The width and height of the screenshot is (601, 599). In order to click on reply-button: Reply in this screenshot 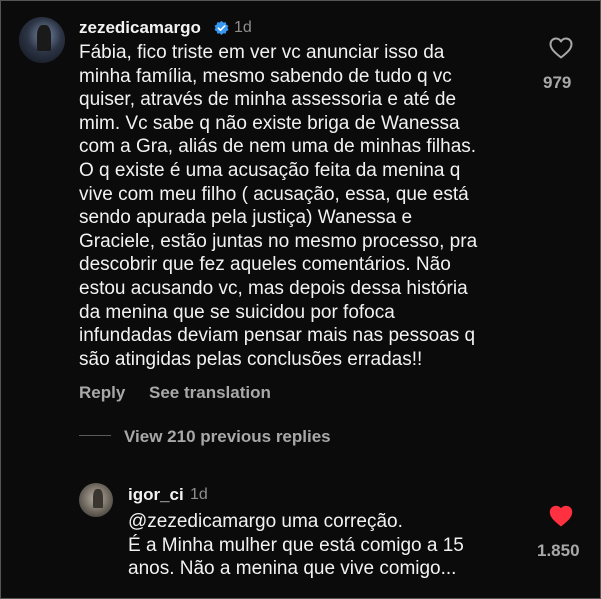, I will do `click(102, 393)`.